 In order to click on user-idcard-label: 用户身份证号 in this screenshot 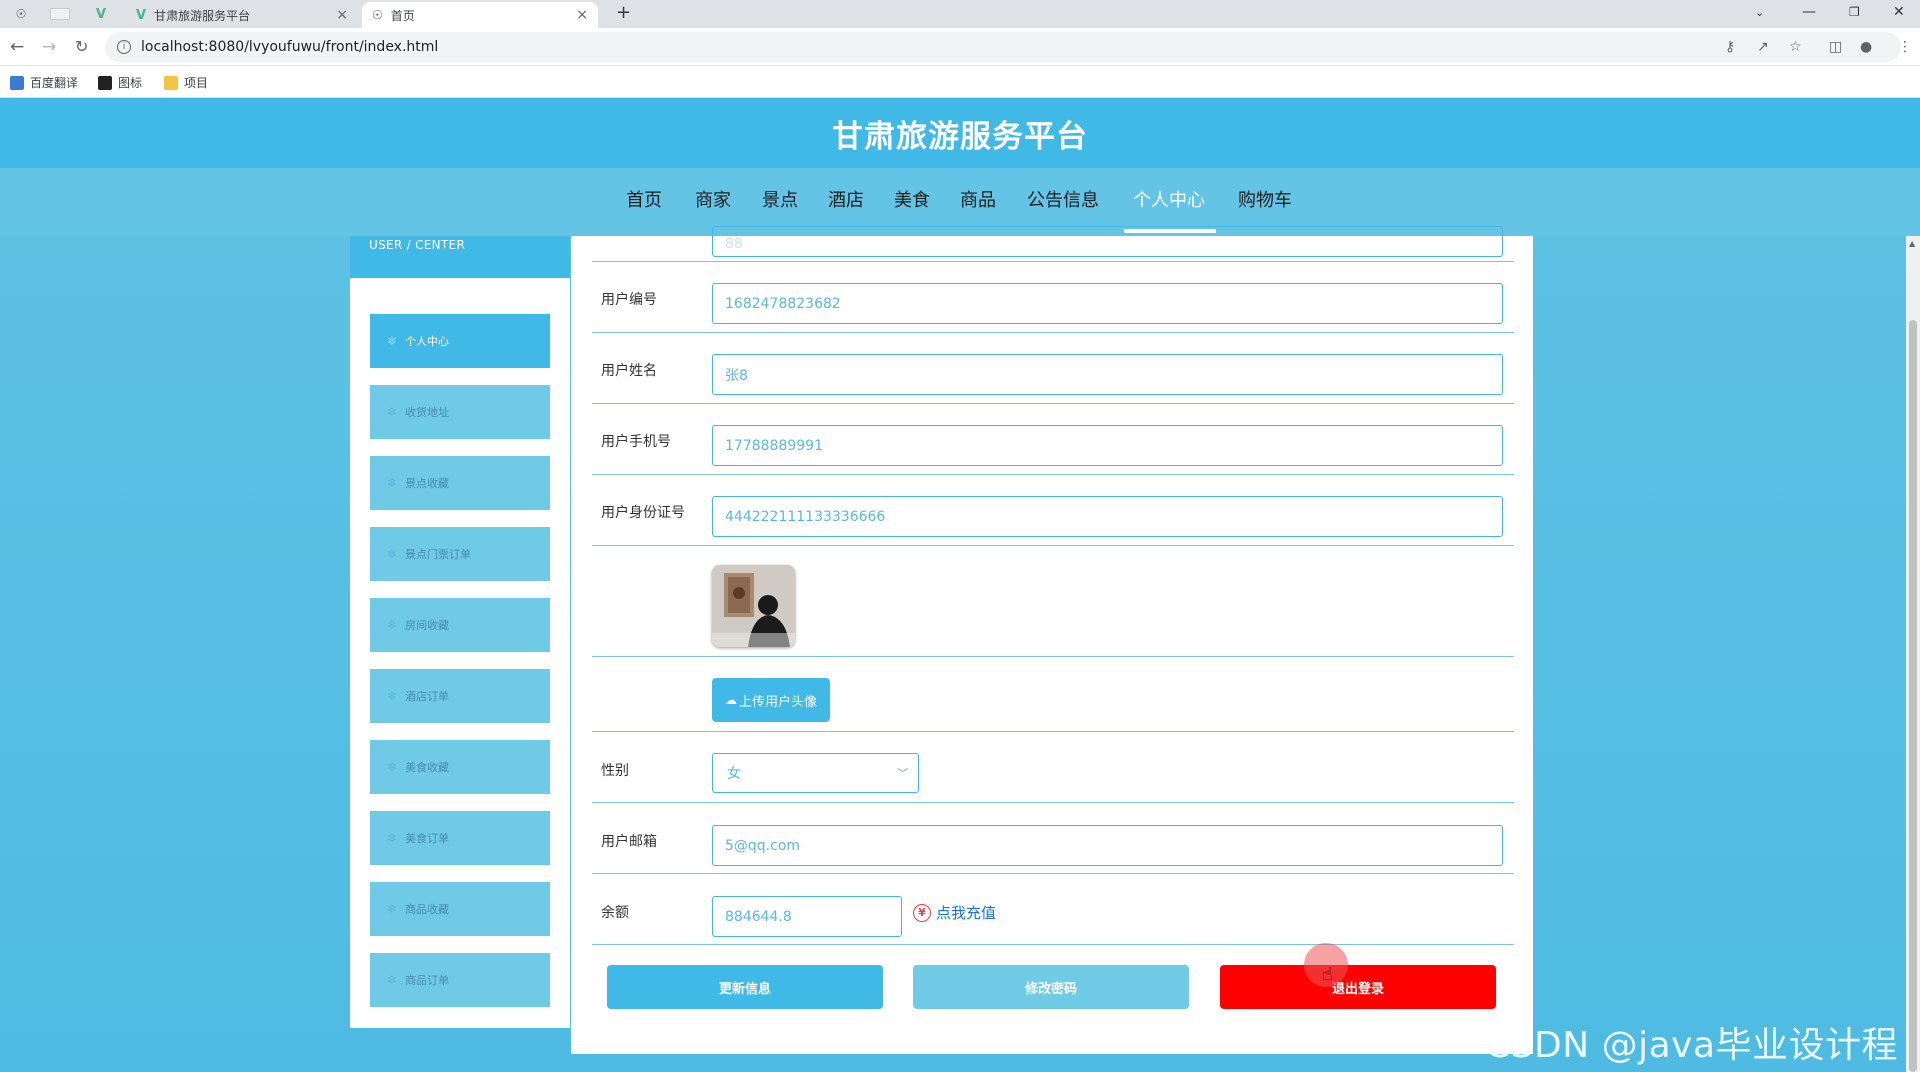, I will do `click(643, 513)`.